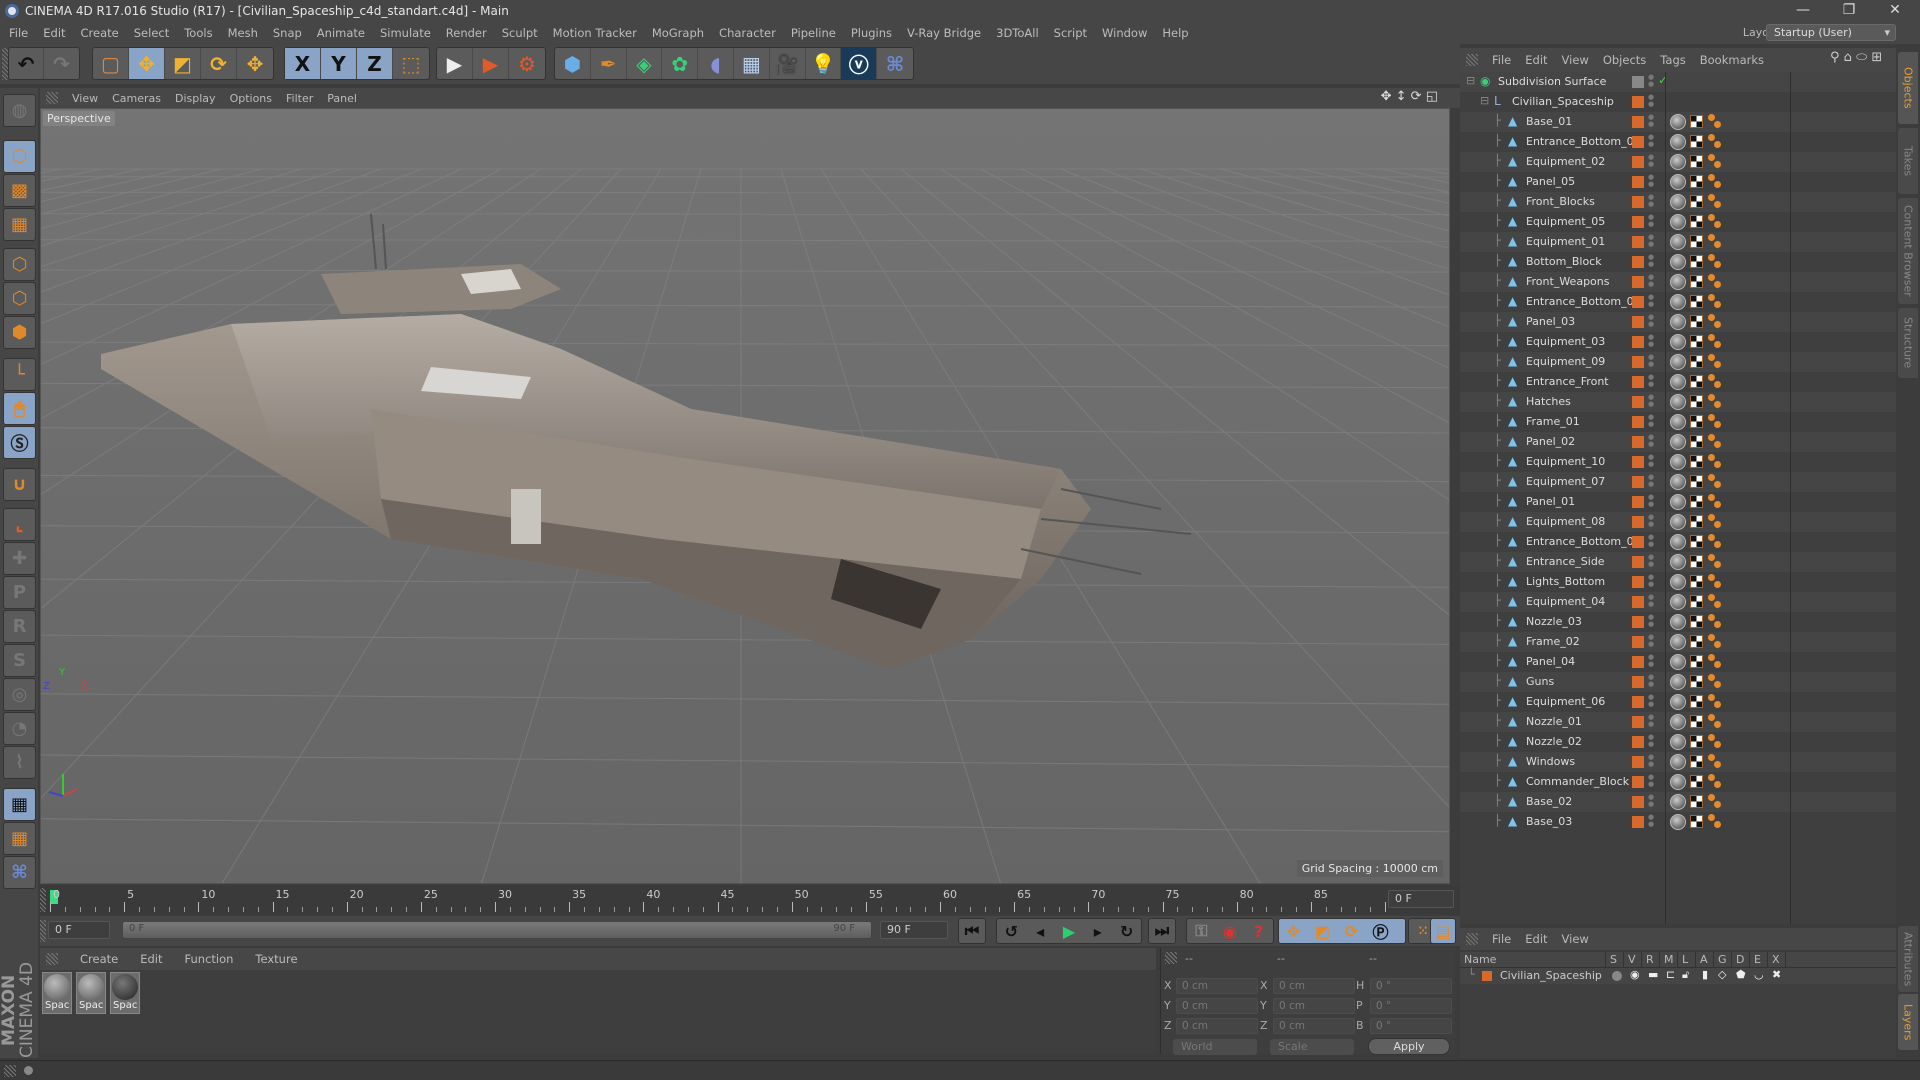 Image resolution: width=1920 pixels, height=1080 pixels. What do you see at coordinates (1293, 931) in the screenshot?
I see `key-position-button: ✥` at bounding box center [1293, 931].